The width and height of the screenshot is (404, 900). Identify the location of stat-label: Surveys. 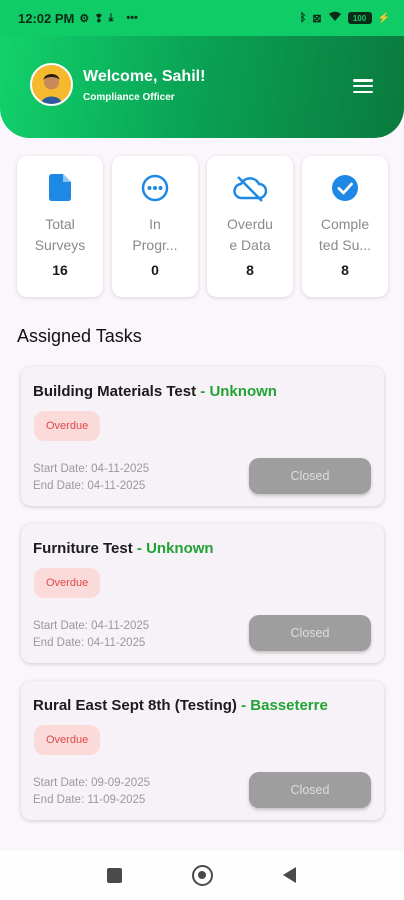
(60, 244).